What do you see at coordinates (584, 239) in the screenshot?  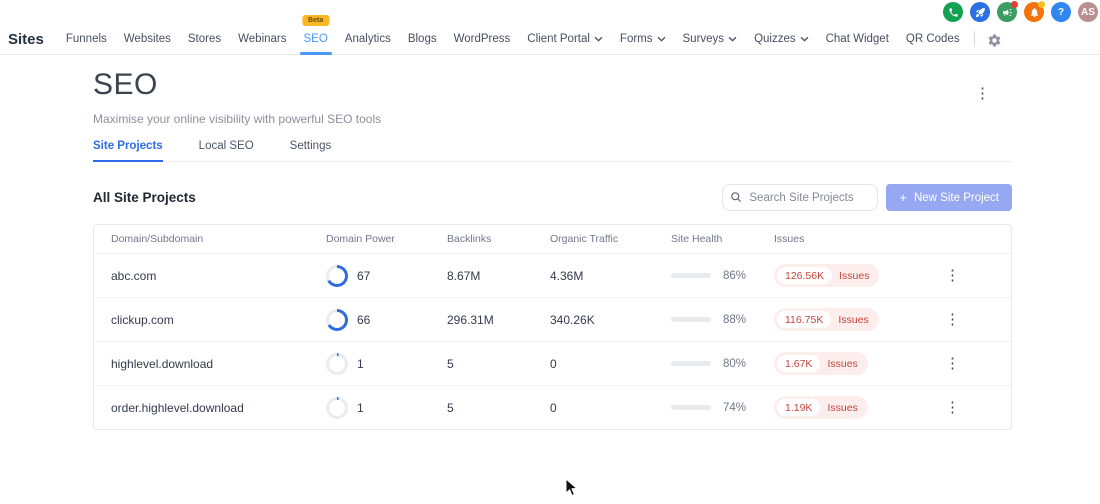 I see `col-organic-traffic: Organic Traffic` at bounding box center [584, 239].